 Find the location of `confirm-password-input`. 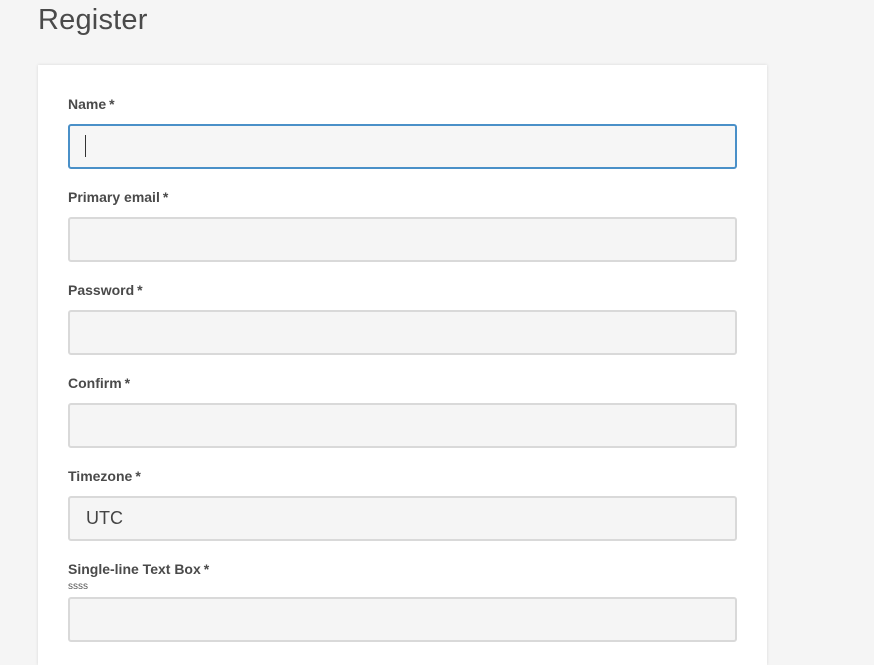

confirm-password-input is located at coordinates (402, 425).